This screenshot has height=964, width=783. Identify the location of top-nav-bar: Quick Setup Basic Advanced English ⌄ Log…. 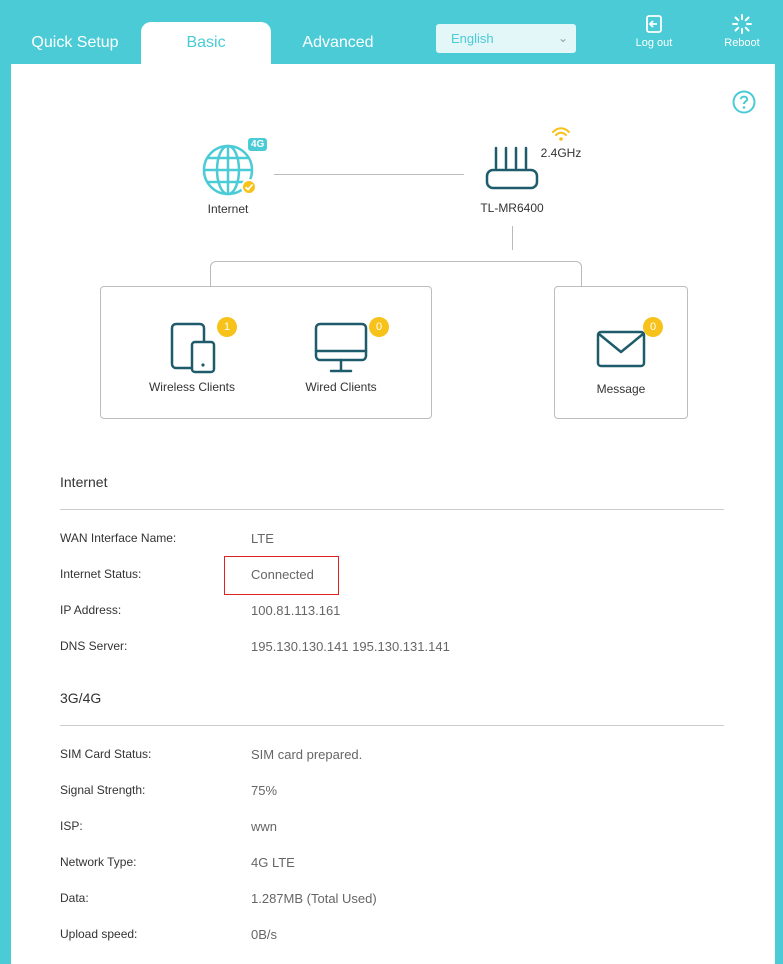
(391, 32).